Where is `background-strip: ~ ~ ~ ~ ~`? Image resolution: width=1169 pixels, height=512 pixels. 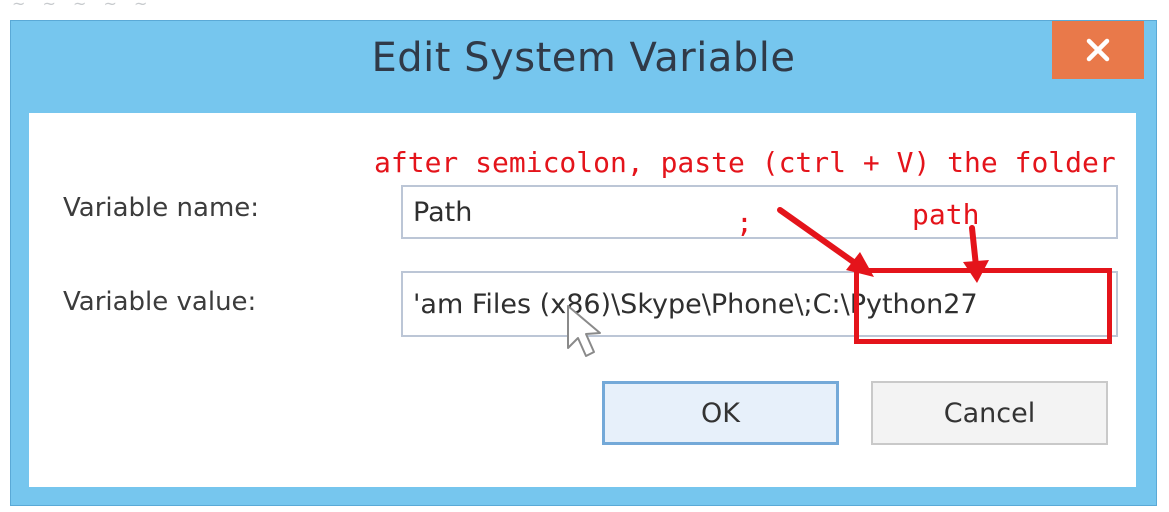 background-strip: ~ ~ ~ ~ ~ is located at coordinates (584, 11).